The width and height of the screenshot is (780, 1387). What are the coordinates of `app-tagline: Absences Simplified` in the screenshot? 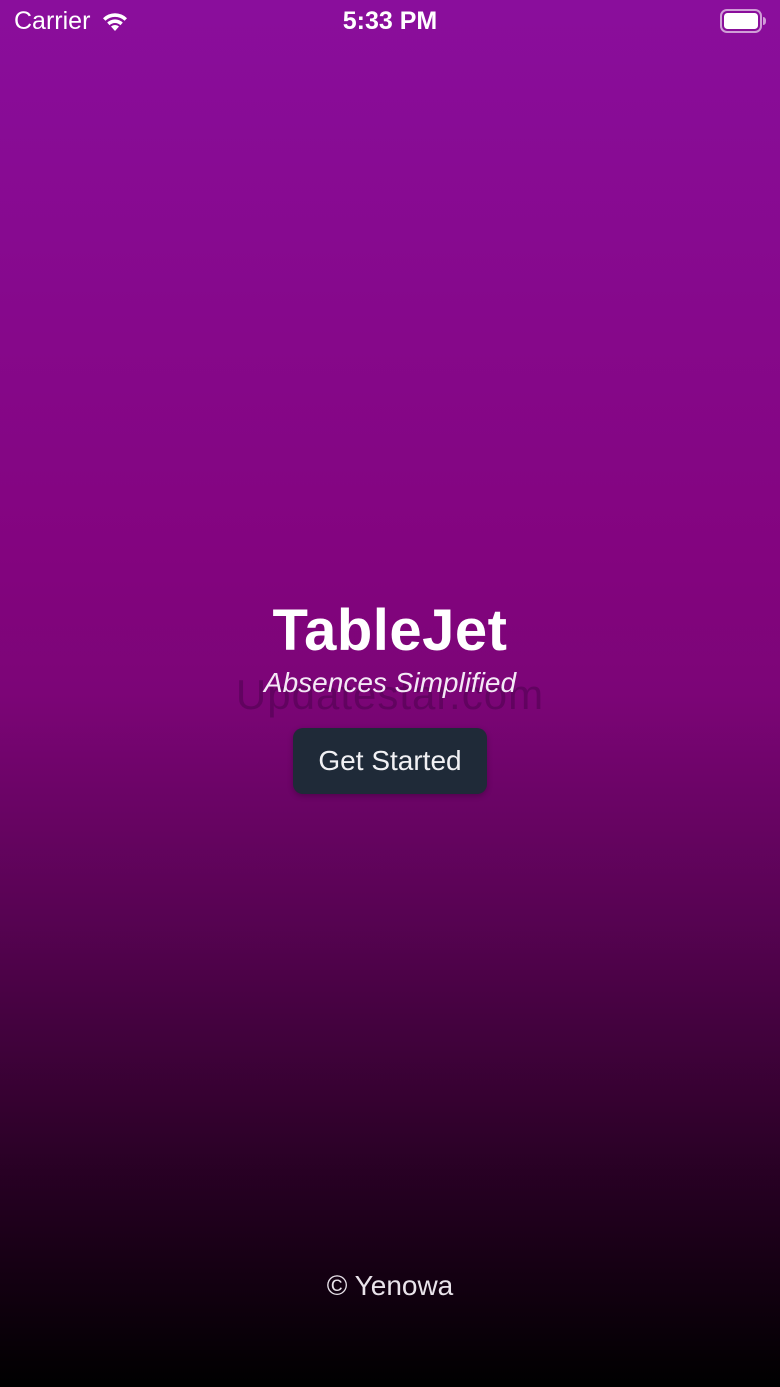 It's located at (390, 682).